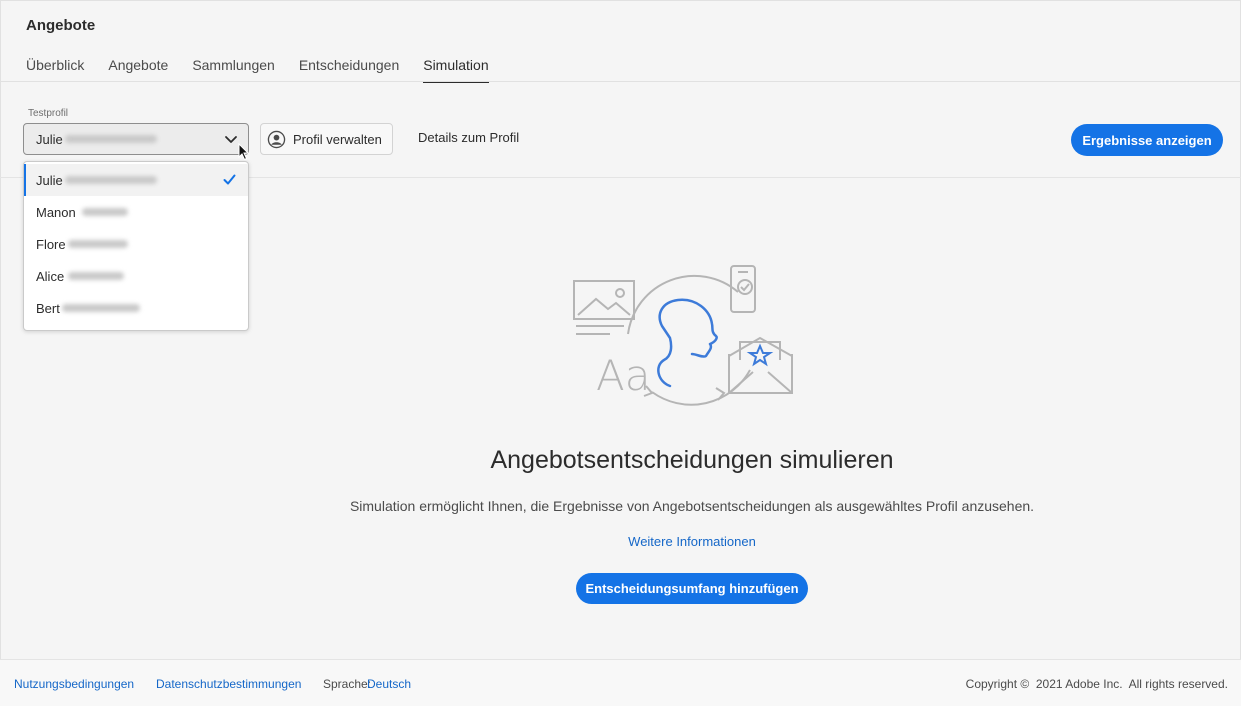  What do you see at coordinates (623, 375) in the screenshot?
I see `typography-icon: Aa` at bounding box center [623, 375].